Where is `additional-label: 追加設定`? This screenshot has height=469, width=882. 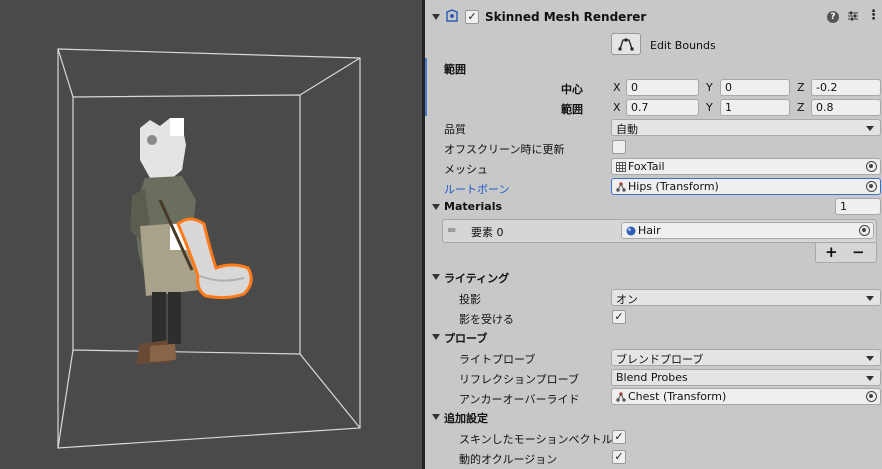
additional-label: 追加設定 is located at coordinates (466, 418).